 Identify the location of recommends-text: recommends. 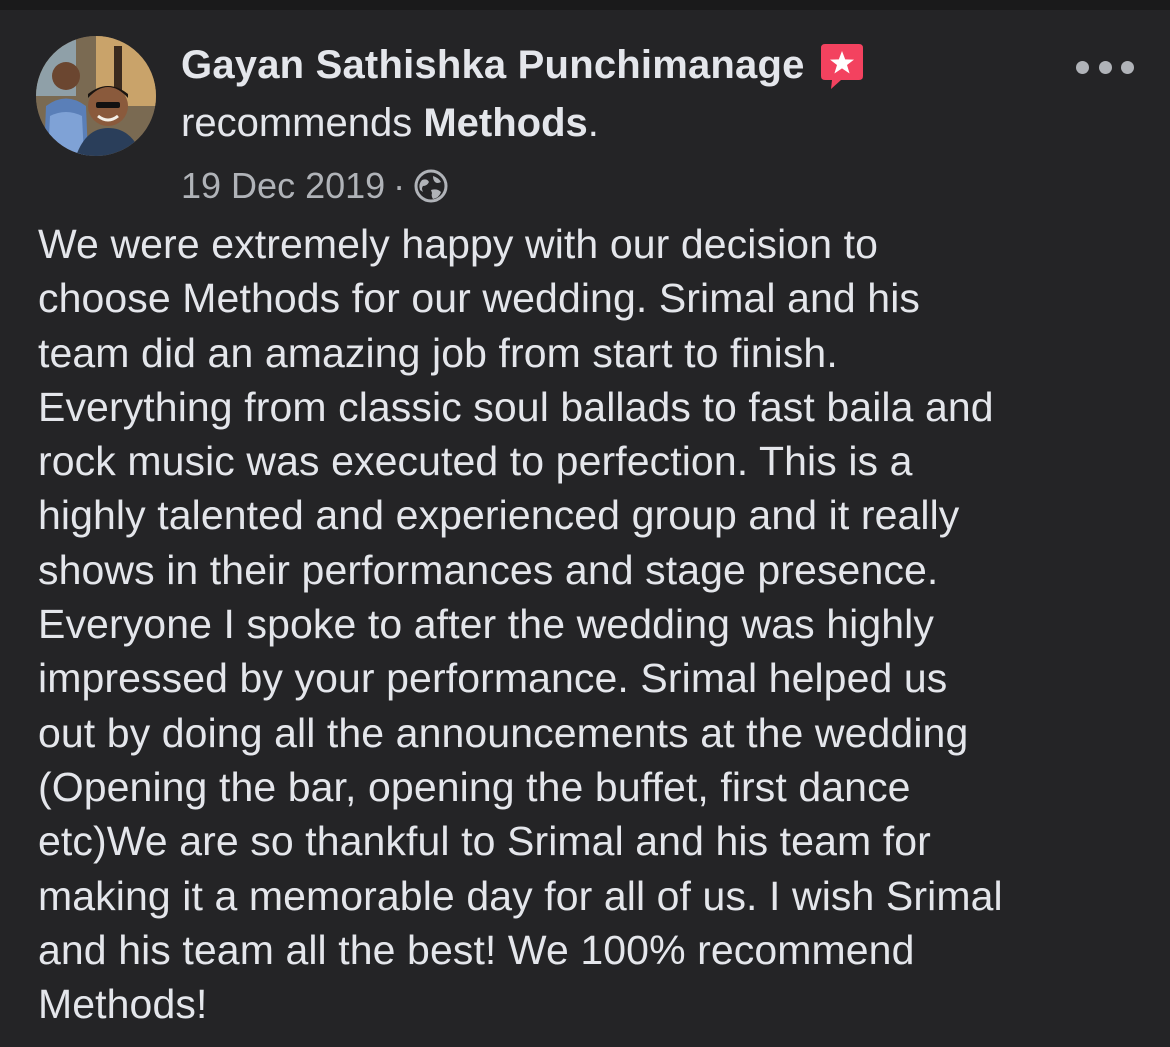
(302, 123).